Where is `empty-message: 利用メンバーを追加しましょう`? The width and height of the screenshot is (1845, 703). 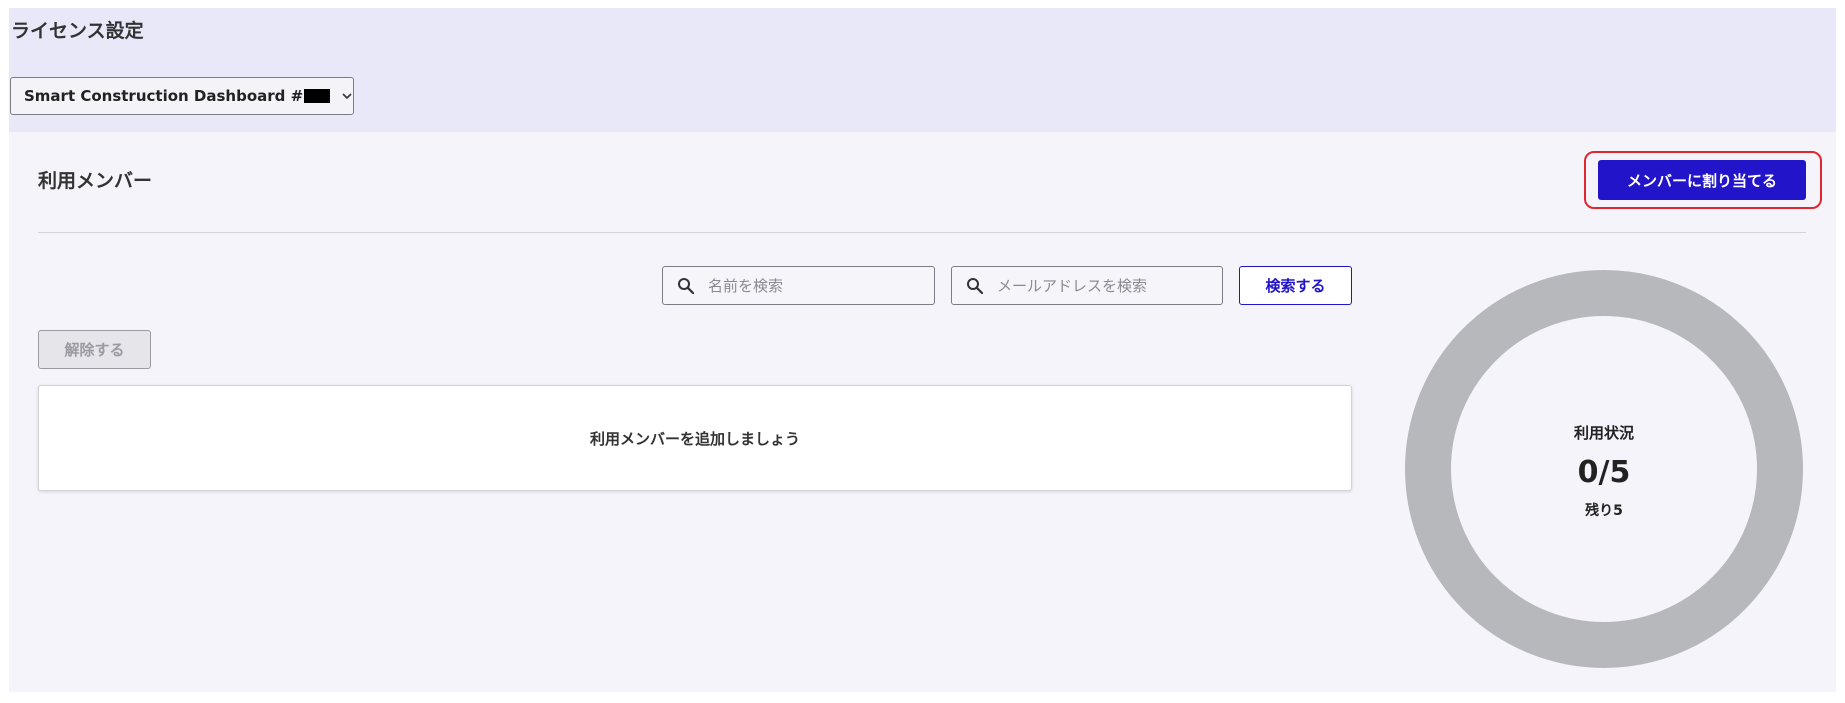
empty-message: 利用メンバーを追加しましょう is located at coordinates (694, 438).